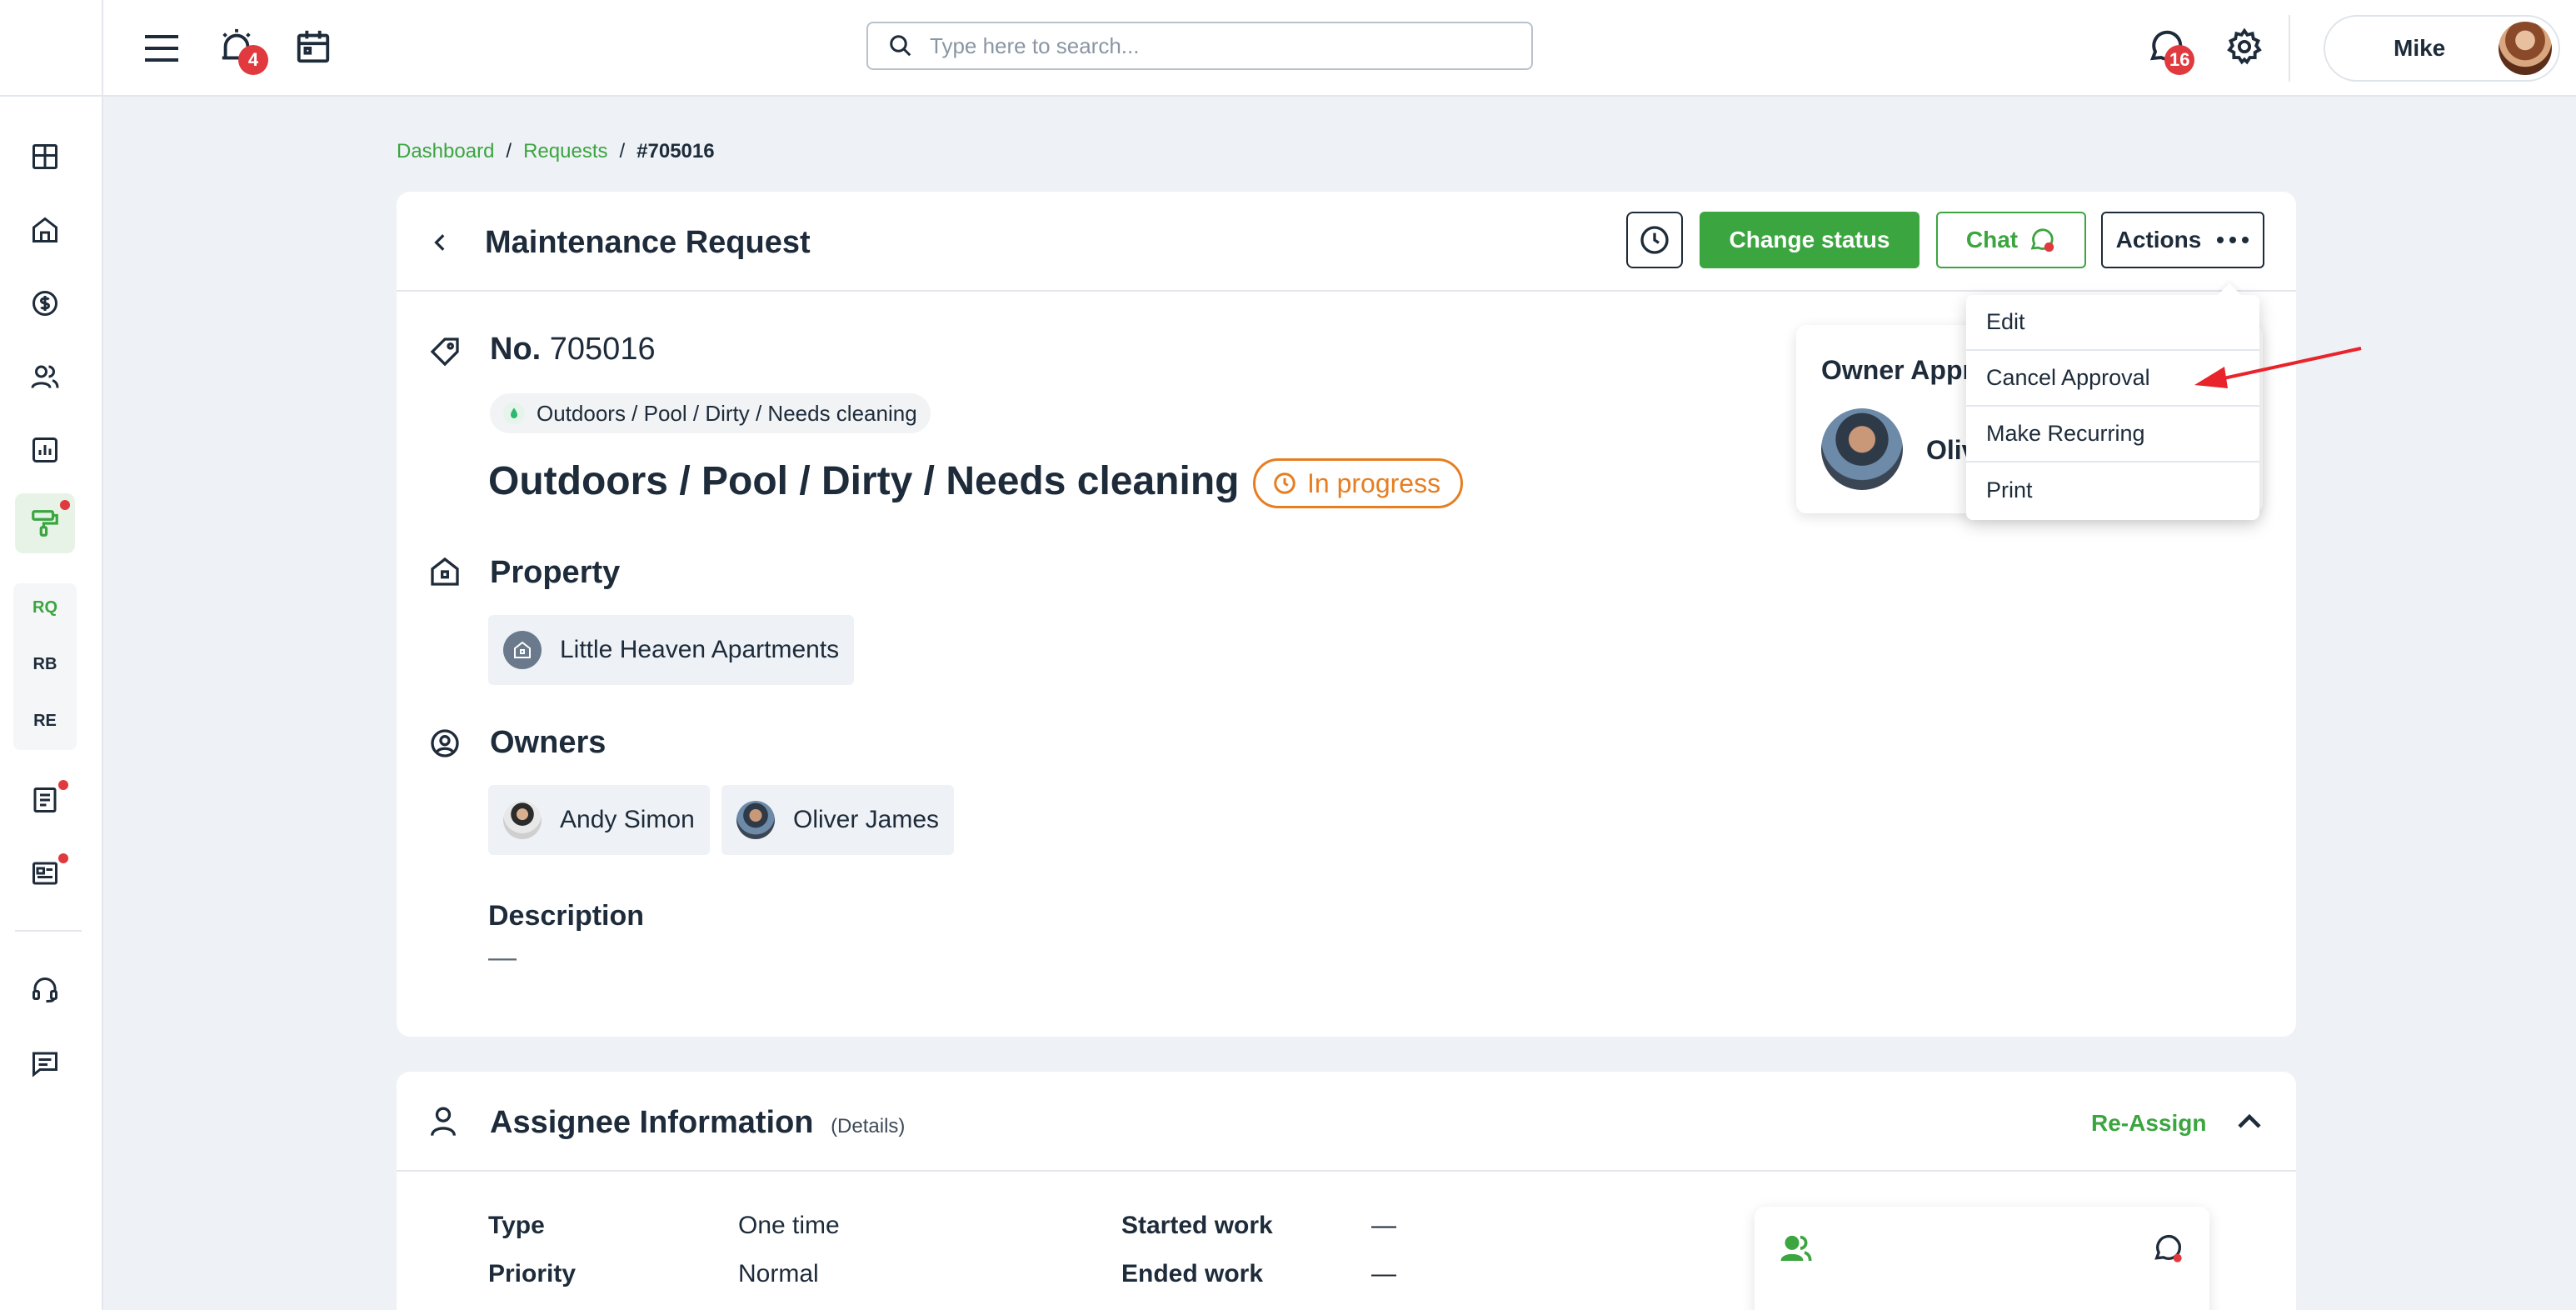 The image size is (2576, 1310). Describe the element at coordinates (532, 1274) in the screenshot. I see `field-label-priority: Priority` at that location.